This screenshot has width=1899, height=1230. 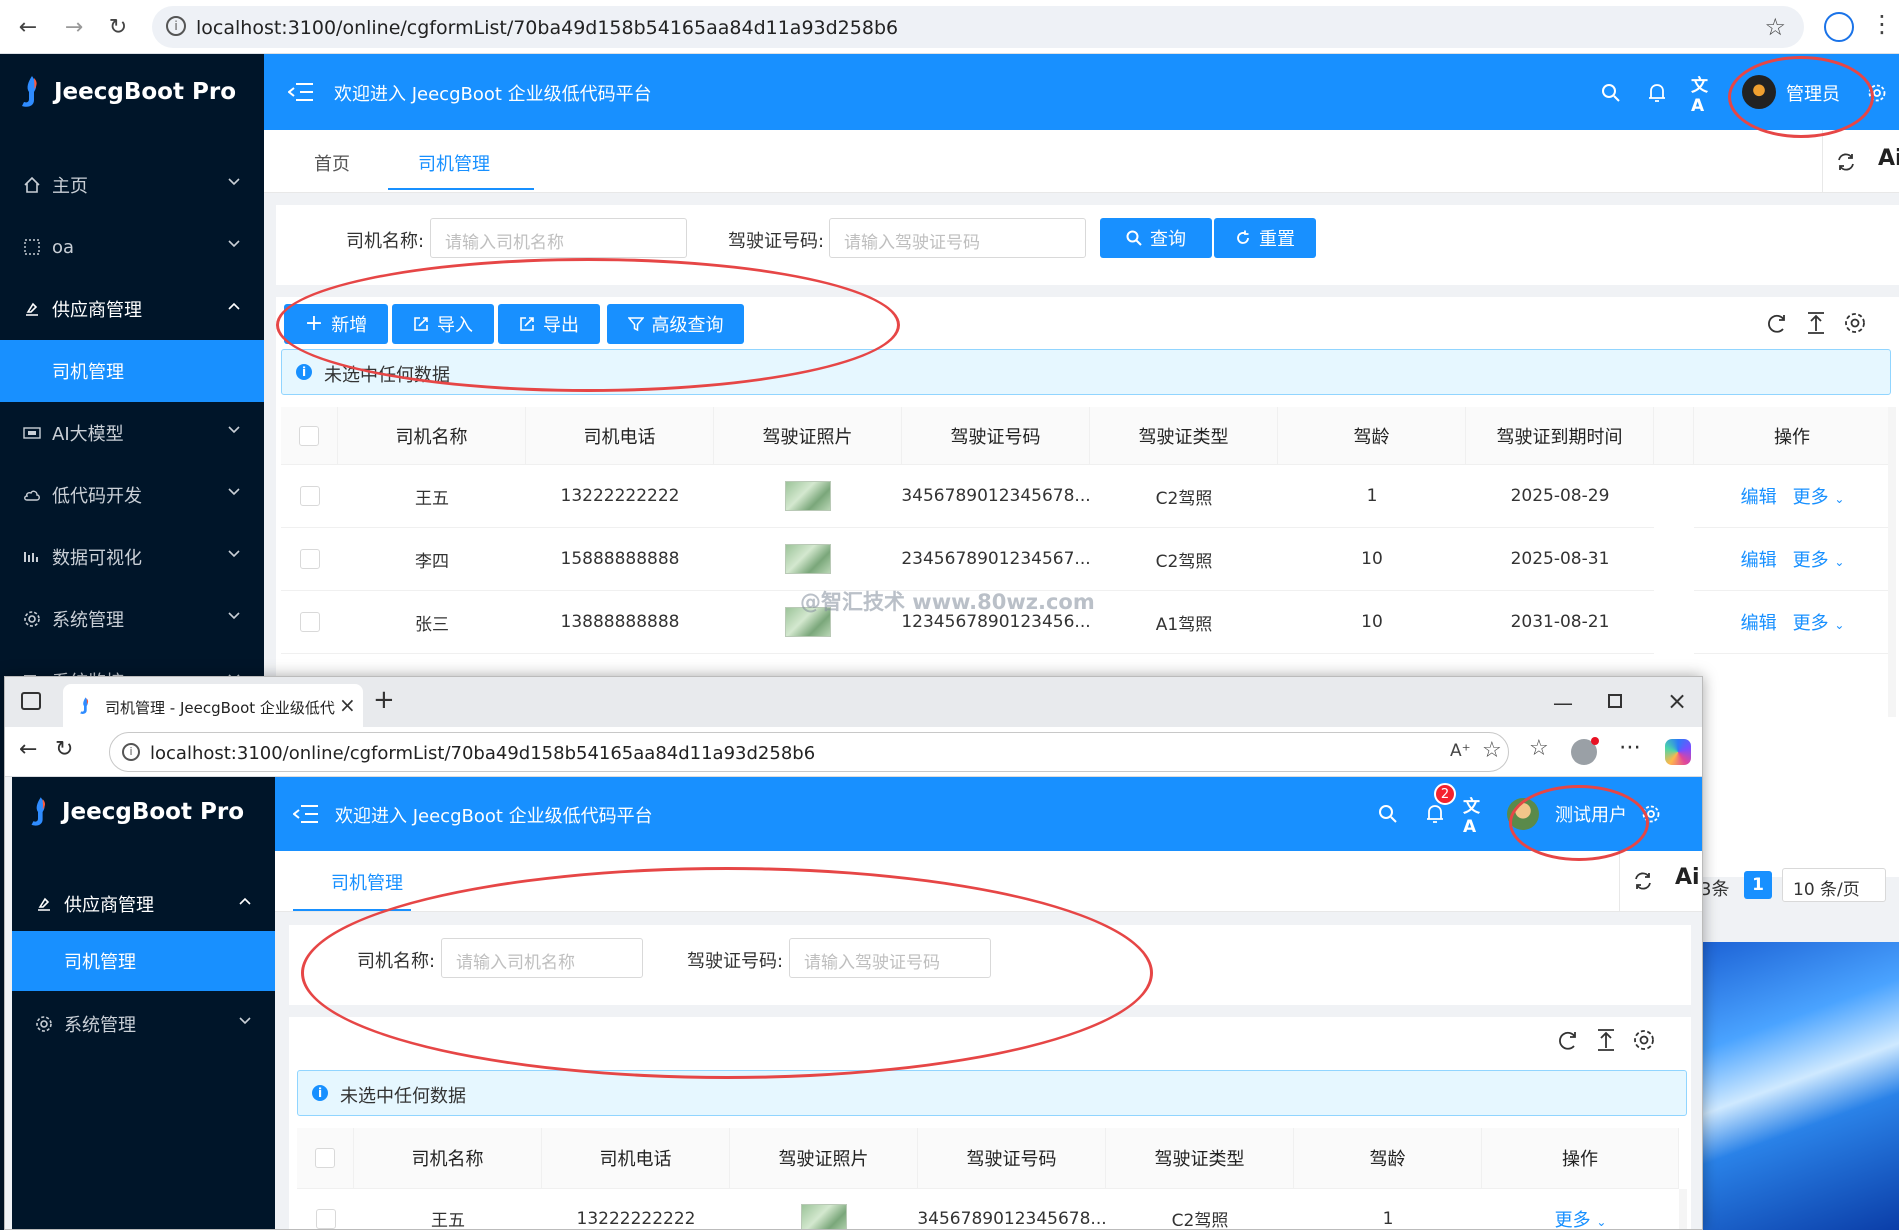 What do you see at coordinates (1882, 24) in the screenshot?
I see `browser-menu-icon: ⋮` at bounding box center [1882, 24].